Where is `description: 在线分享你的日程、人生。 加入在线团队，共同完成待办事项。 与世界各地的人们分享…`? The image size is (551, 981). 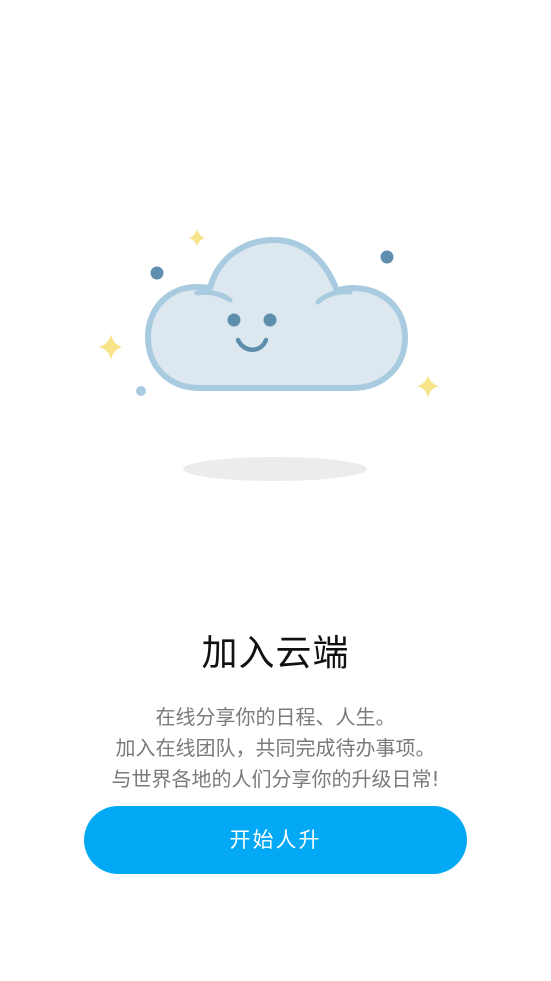
description: 在线分享你的日程、人生。 加入在线团队，共同完成待办事项。 与世界各地的人们分享… is located at coordinates (275, 748).